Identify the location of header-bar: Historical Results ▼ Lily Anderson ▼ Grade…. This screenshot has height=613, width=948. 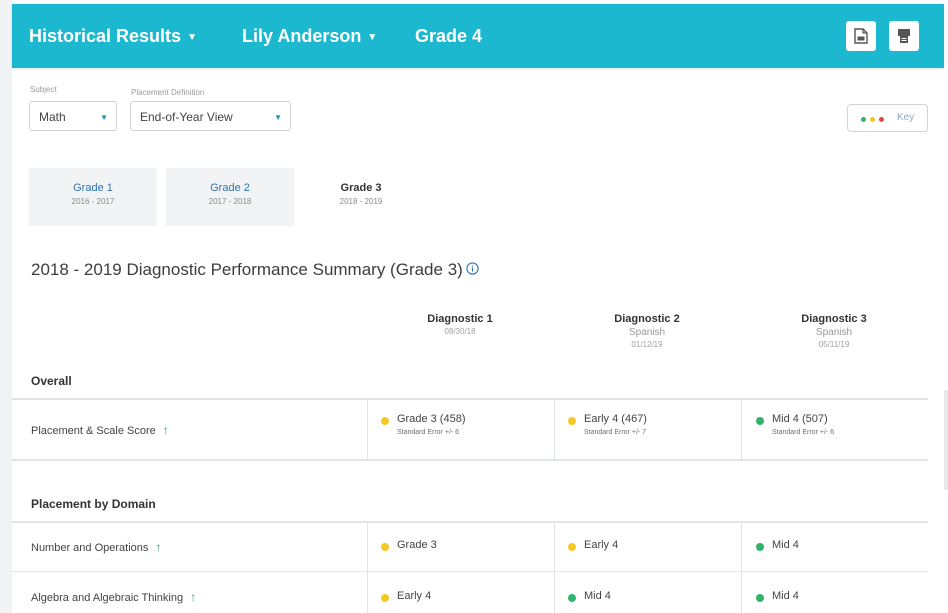
(478, 36).